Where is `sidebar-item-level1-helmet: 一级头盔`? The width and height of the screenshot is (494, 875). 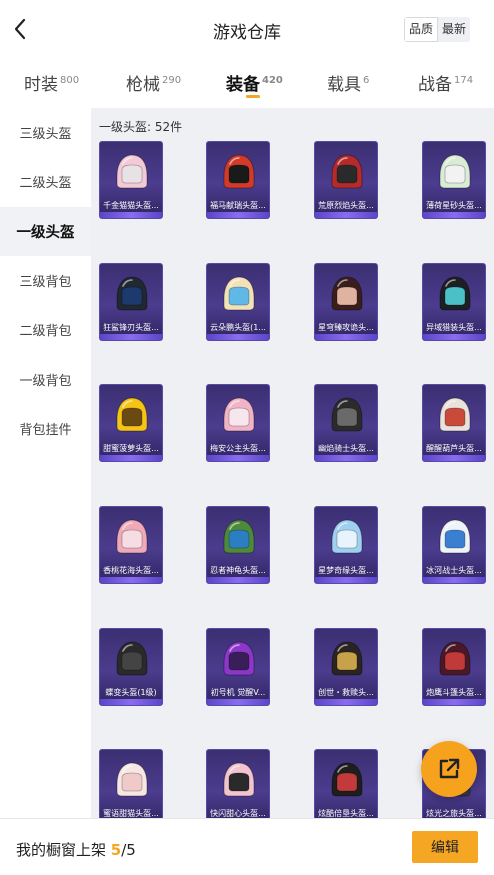 sidebar-item-level1-helmet: 一级头盔 is located at coordinates (45, 231).